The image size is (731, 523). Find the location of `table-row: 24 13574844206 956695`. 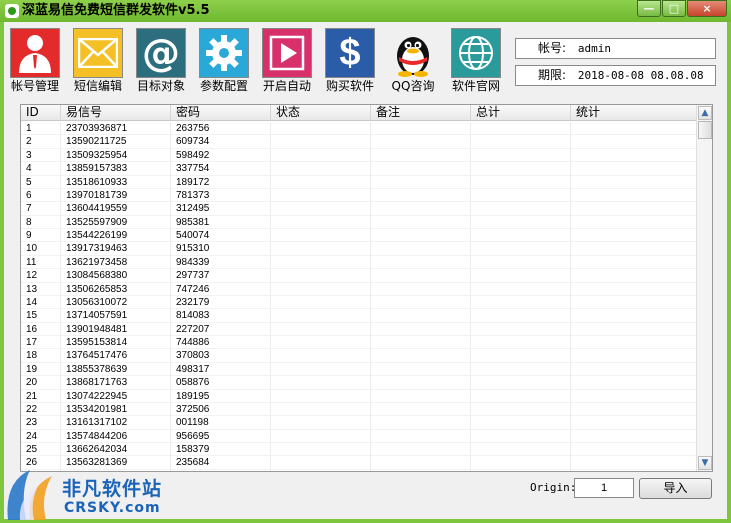

table-row: 24 13574844206 956695 is located at coordinates (359, 436).